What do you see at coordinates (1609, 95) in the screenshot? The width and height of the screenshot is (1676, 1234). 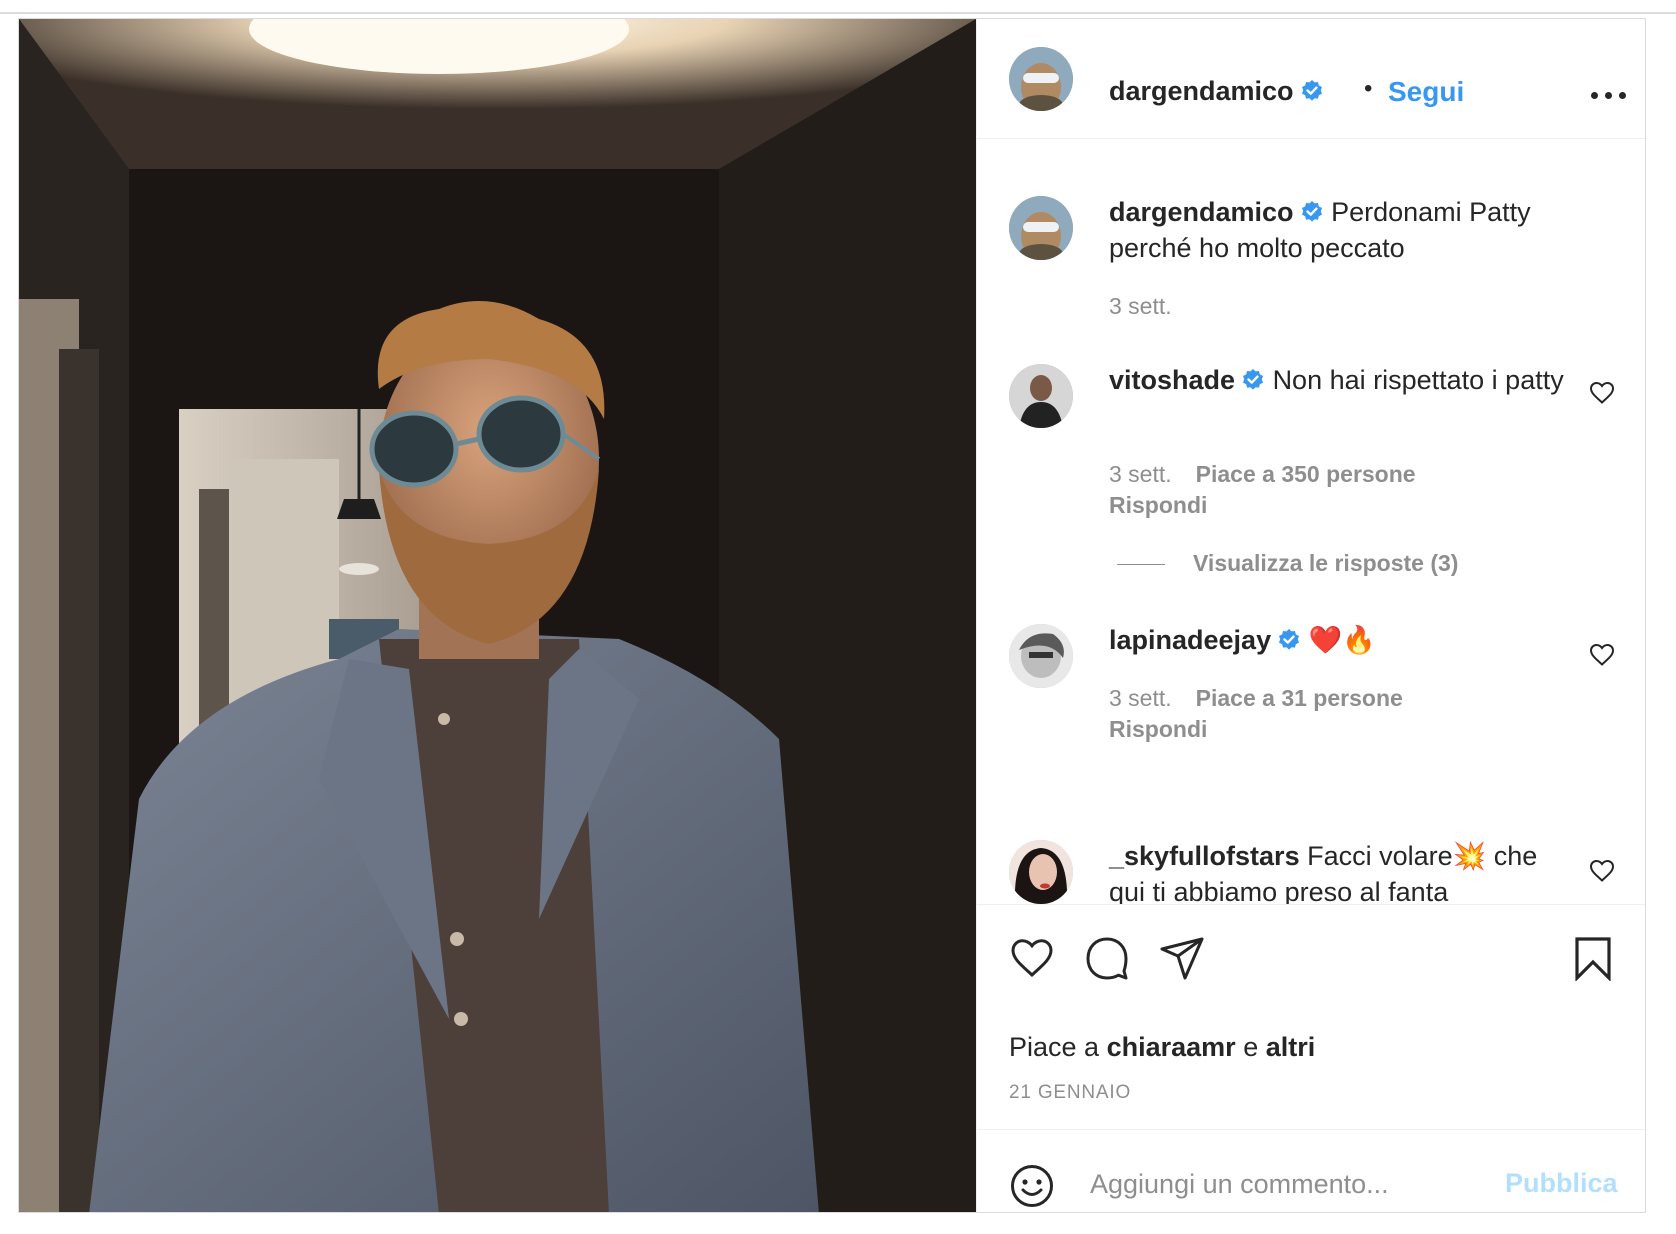 I see `more-options-icon` at bounding box center [1609, 95].